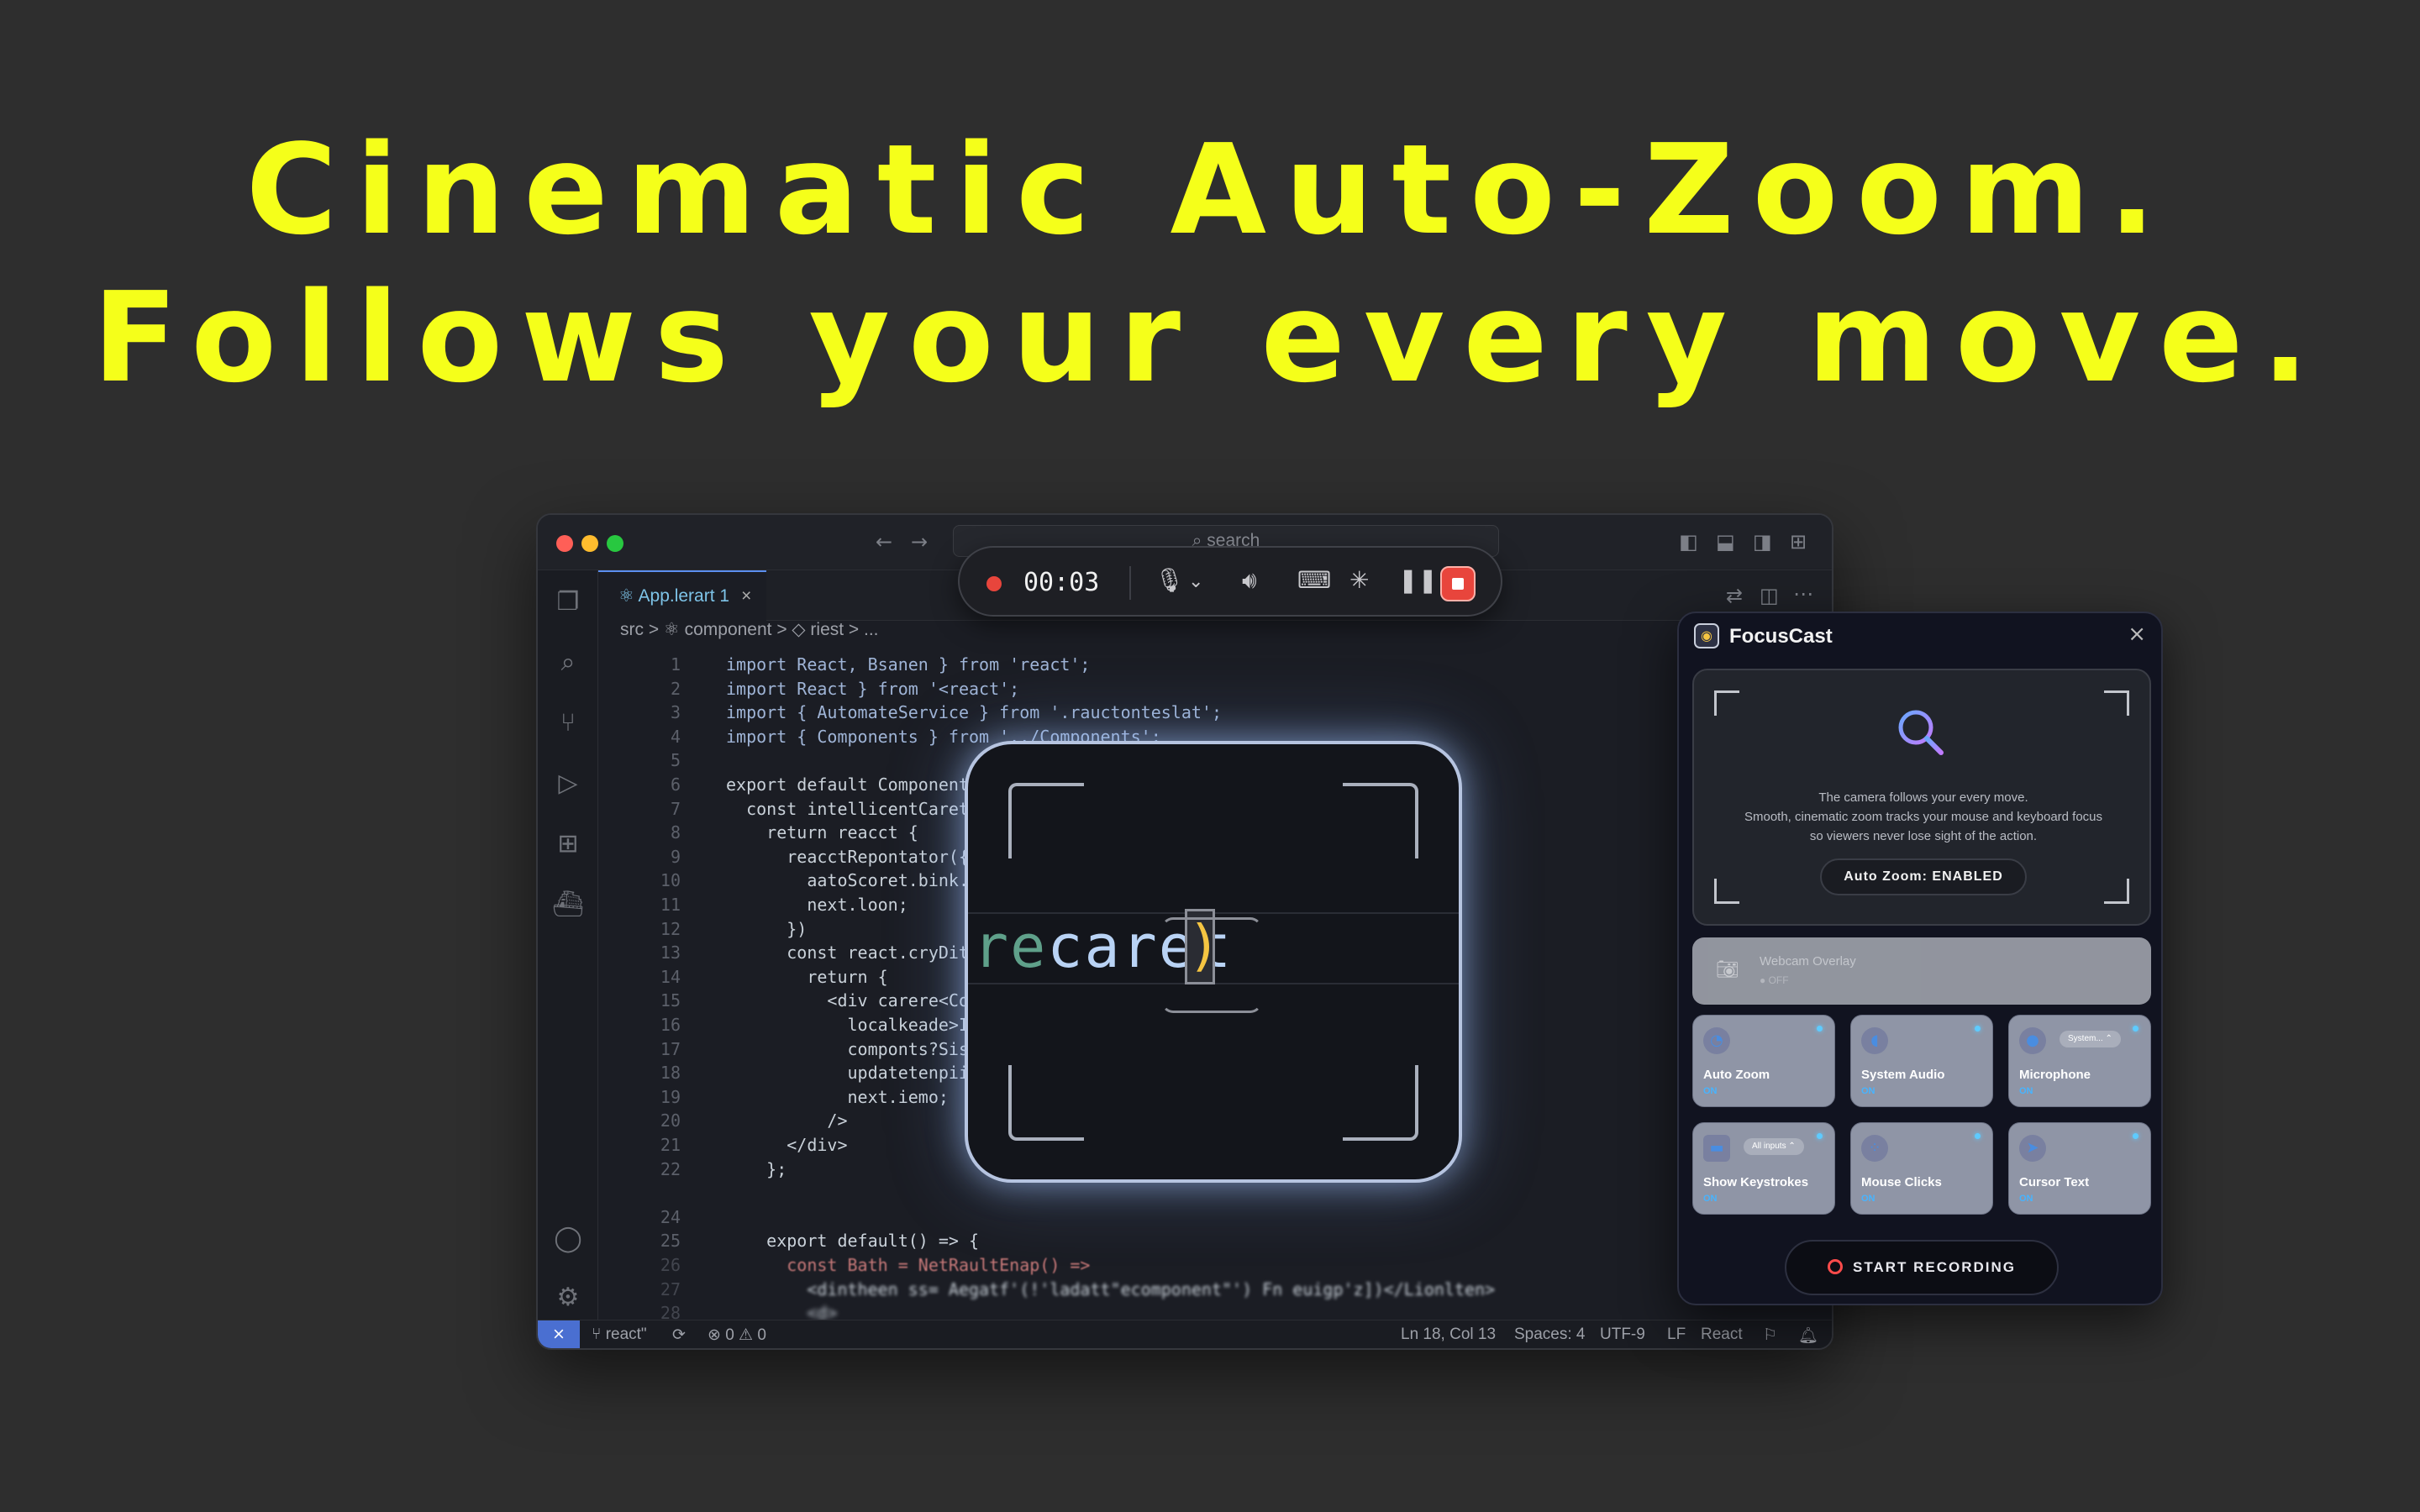 The image size is (2420, 1512). What do you see at coordinates (1808, 961) in the screenshot?
I see `webcam-label: Webcam Overlay` at bounding box center [1808, 961].